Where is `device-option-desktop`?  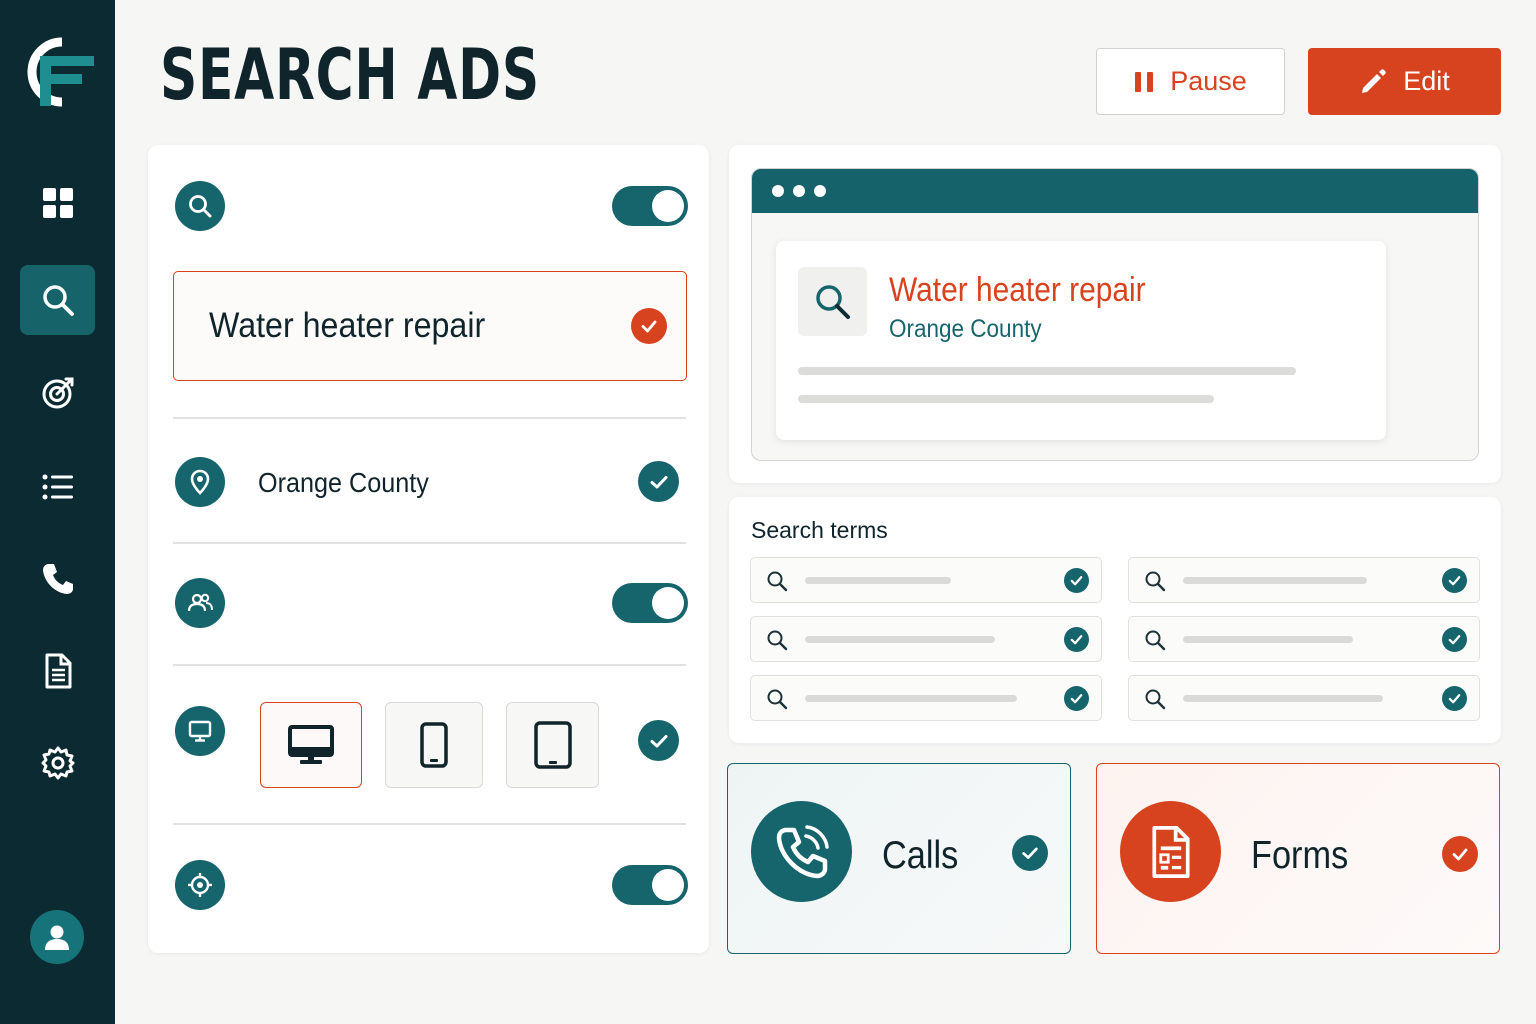
device-option-desktop is located at coordinates (311, 745).